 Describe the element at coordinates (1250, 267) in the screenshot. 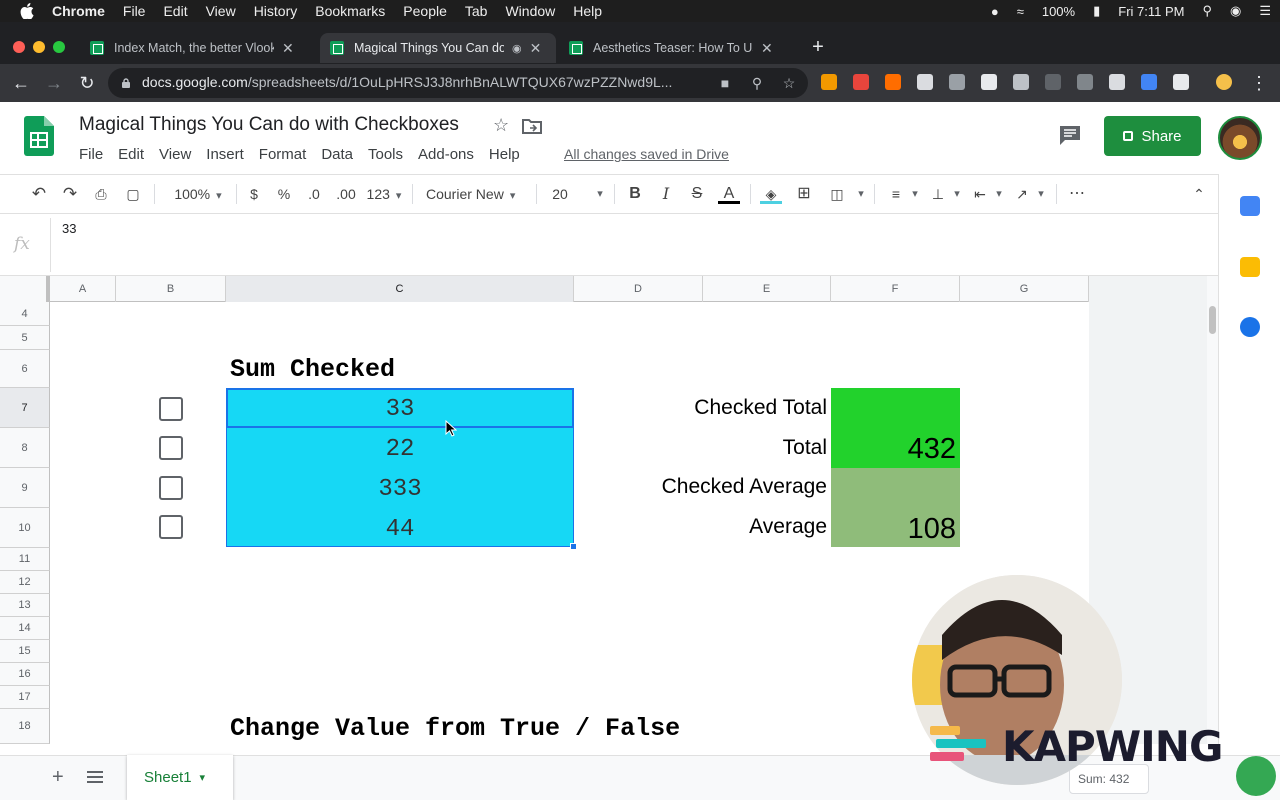

I see `keep-icon` at that location.